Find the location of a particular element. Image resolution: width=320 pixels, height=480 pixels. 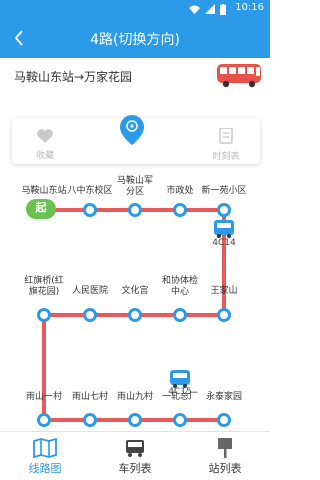

bus-id-label: 4C14 is located at coordinates (224, 243).